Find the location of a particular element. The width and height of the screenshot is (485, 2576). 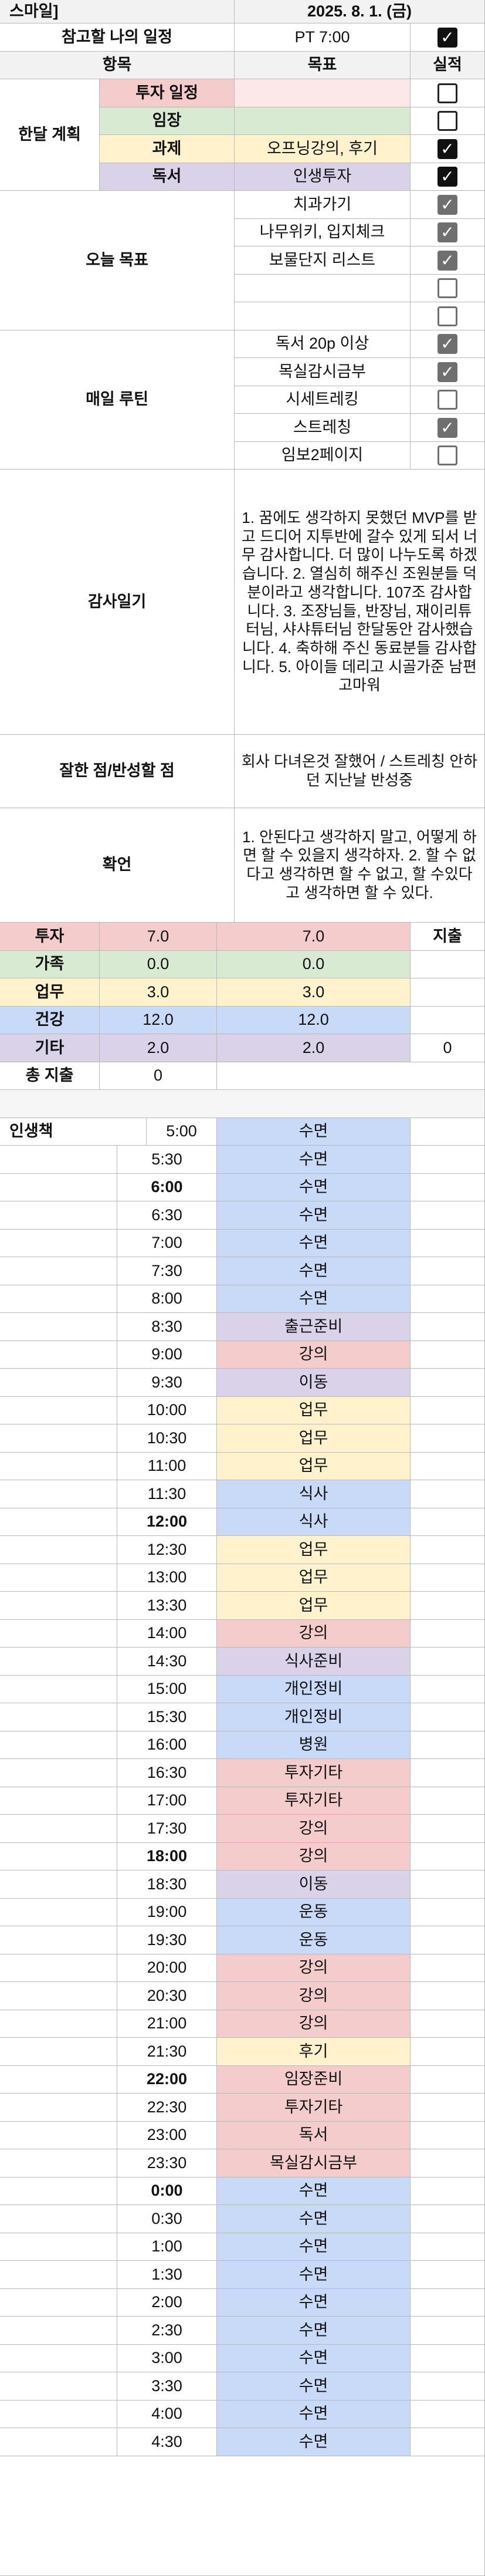

daily_routine-goal-4: 임보2페이지 is located at coordinates (323, 456).